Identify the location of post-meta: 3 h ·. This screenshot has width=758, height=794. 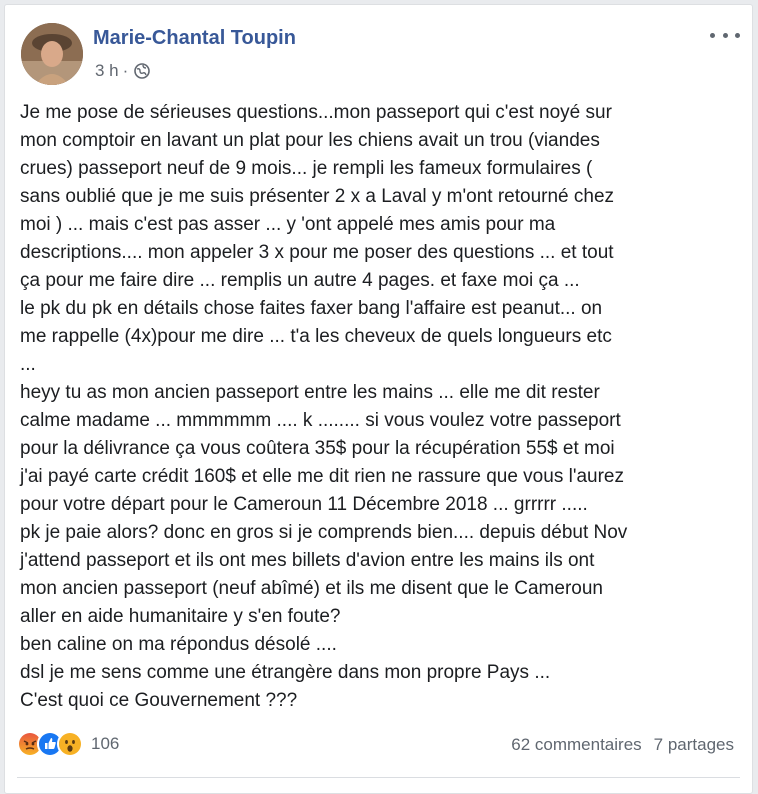
(123, 71).